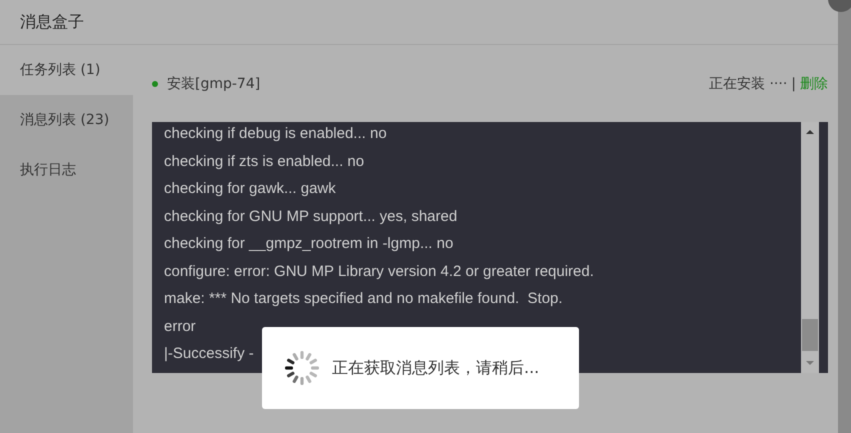  I want to click on scroll-down-icon, so click(810, 363).